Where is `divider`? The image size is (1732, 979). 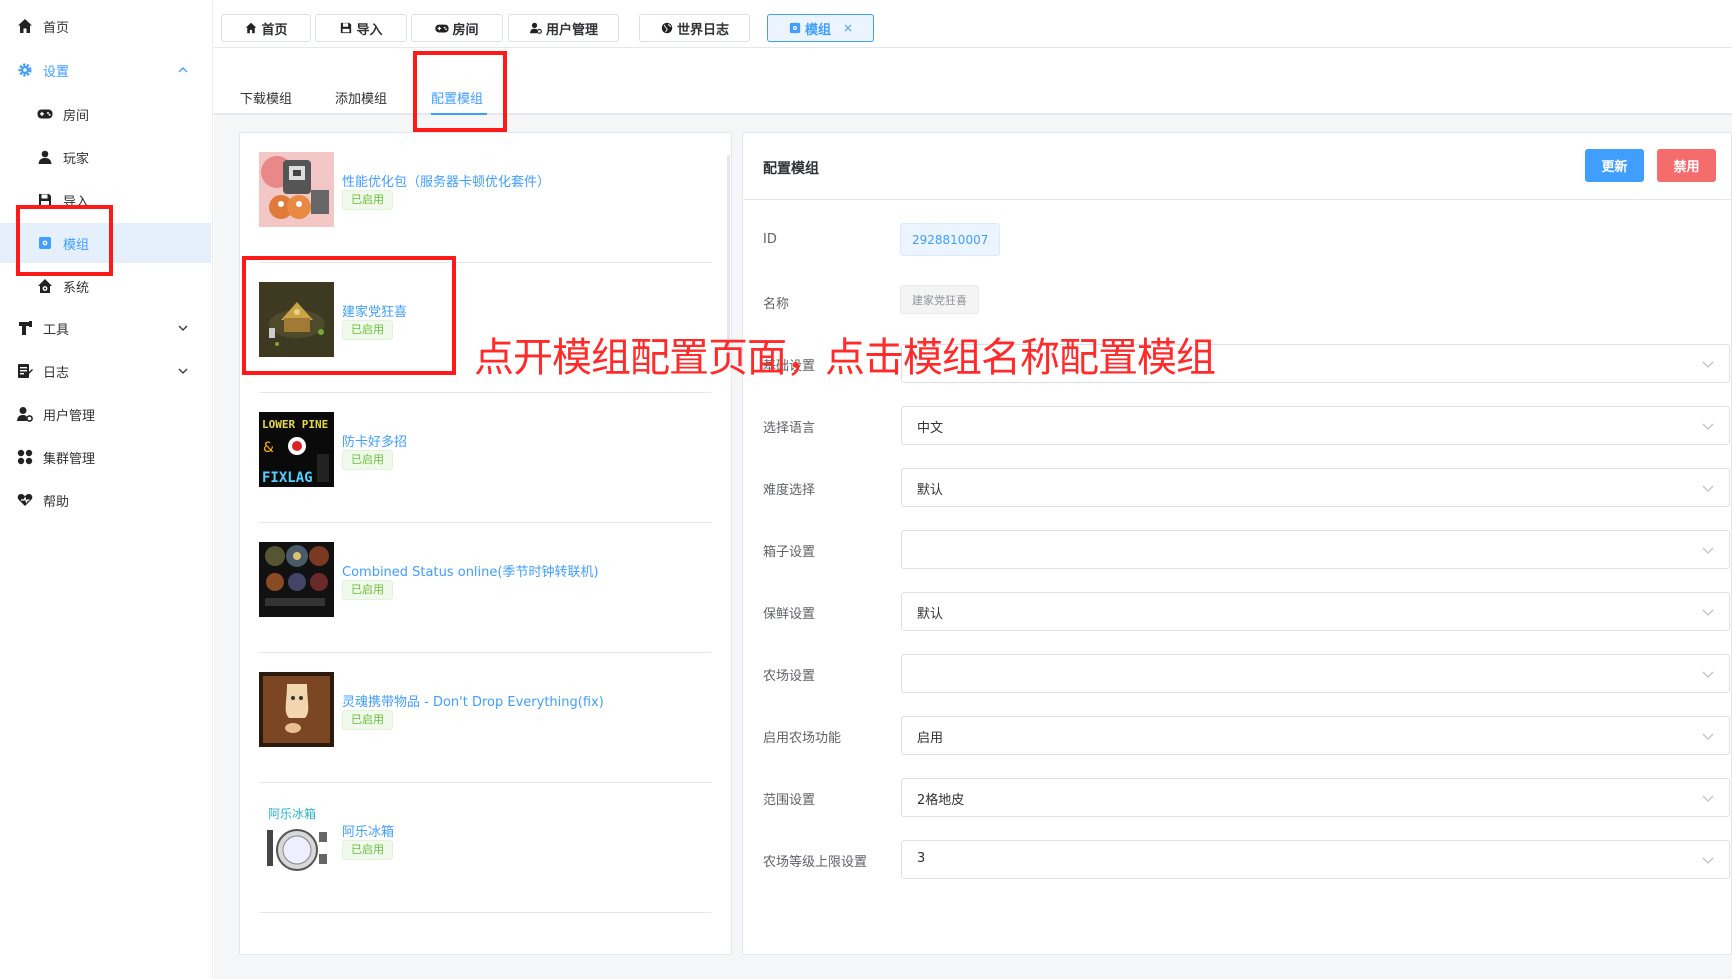 divider is located at coordinates (485, 912).